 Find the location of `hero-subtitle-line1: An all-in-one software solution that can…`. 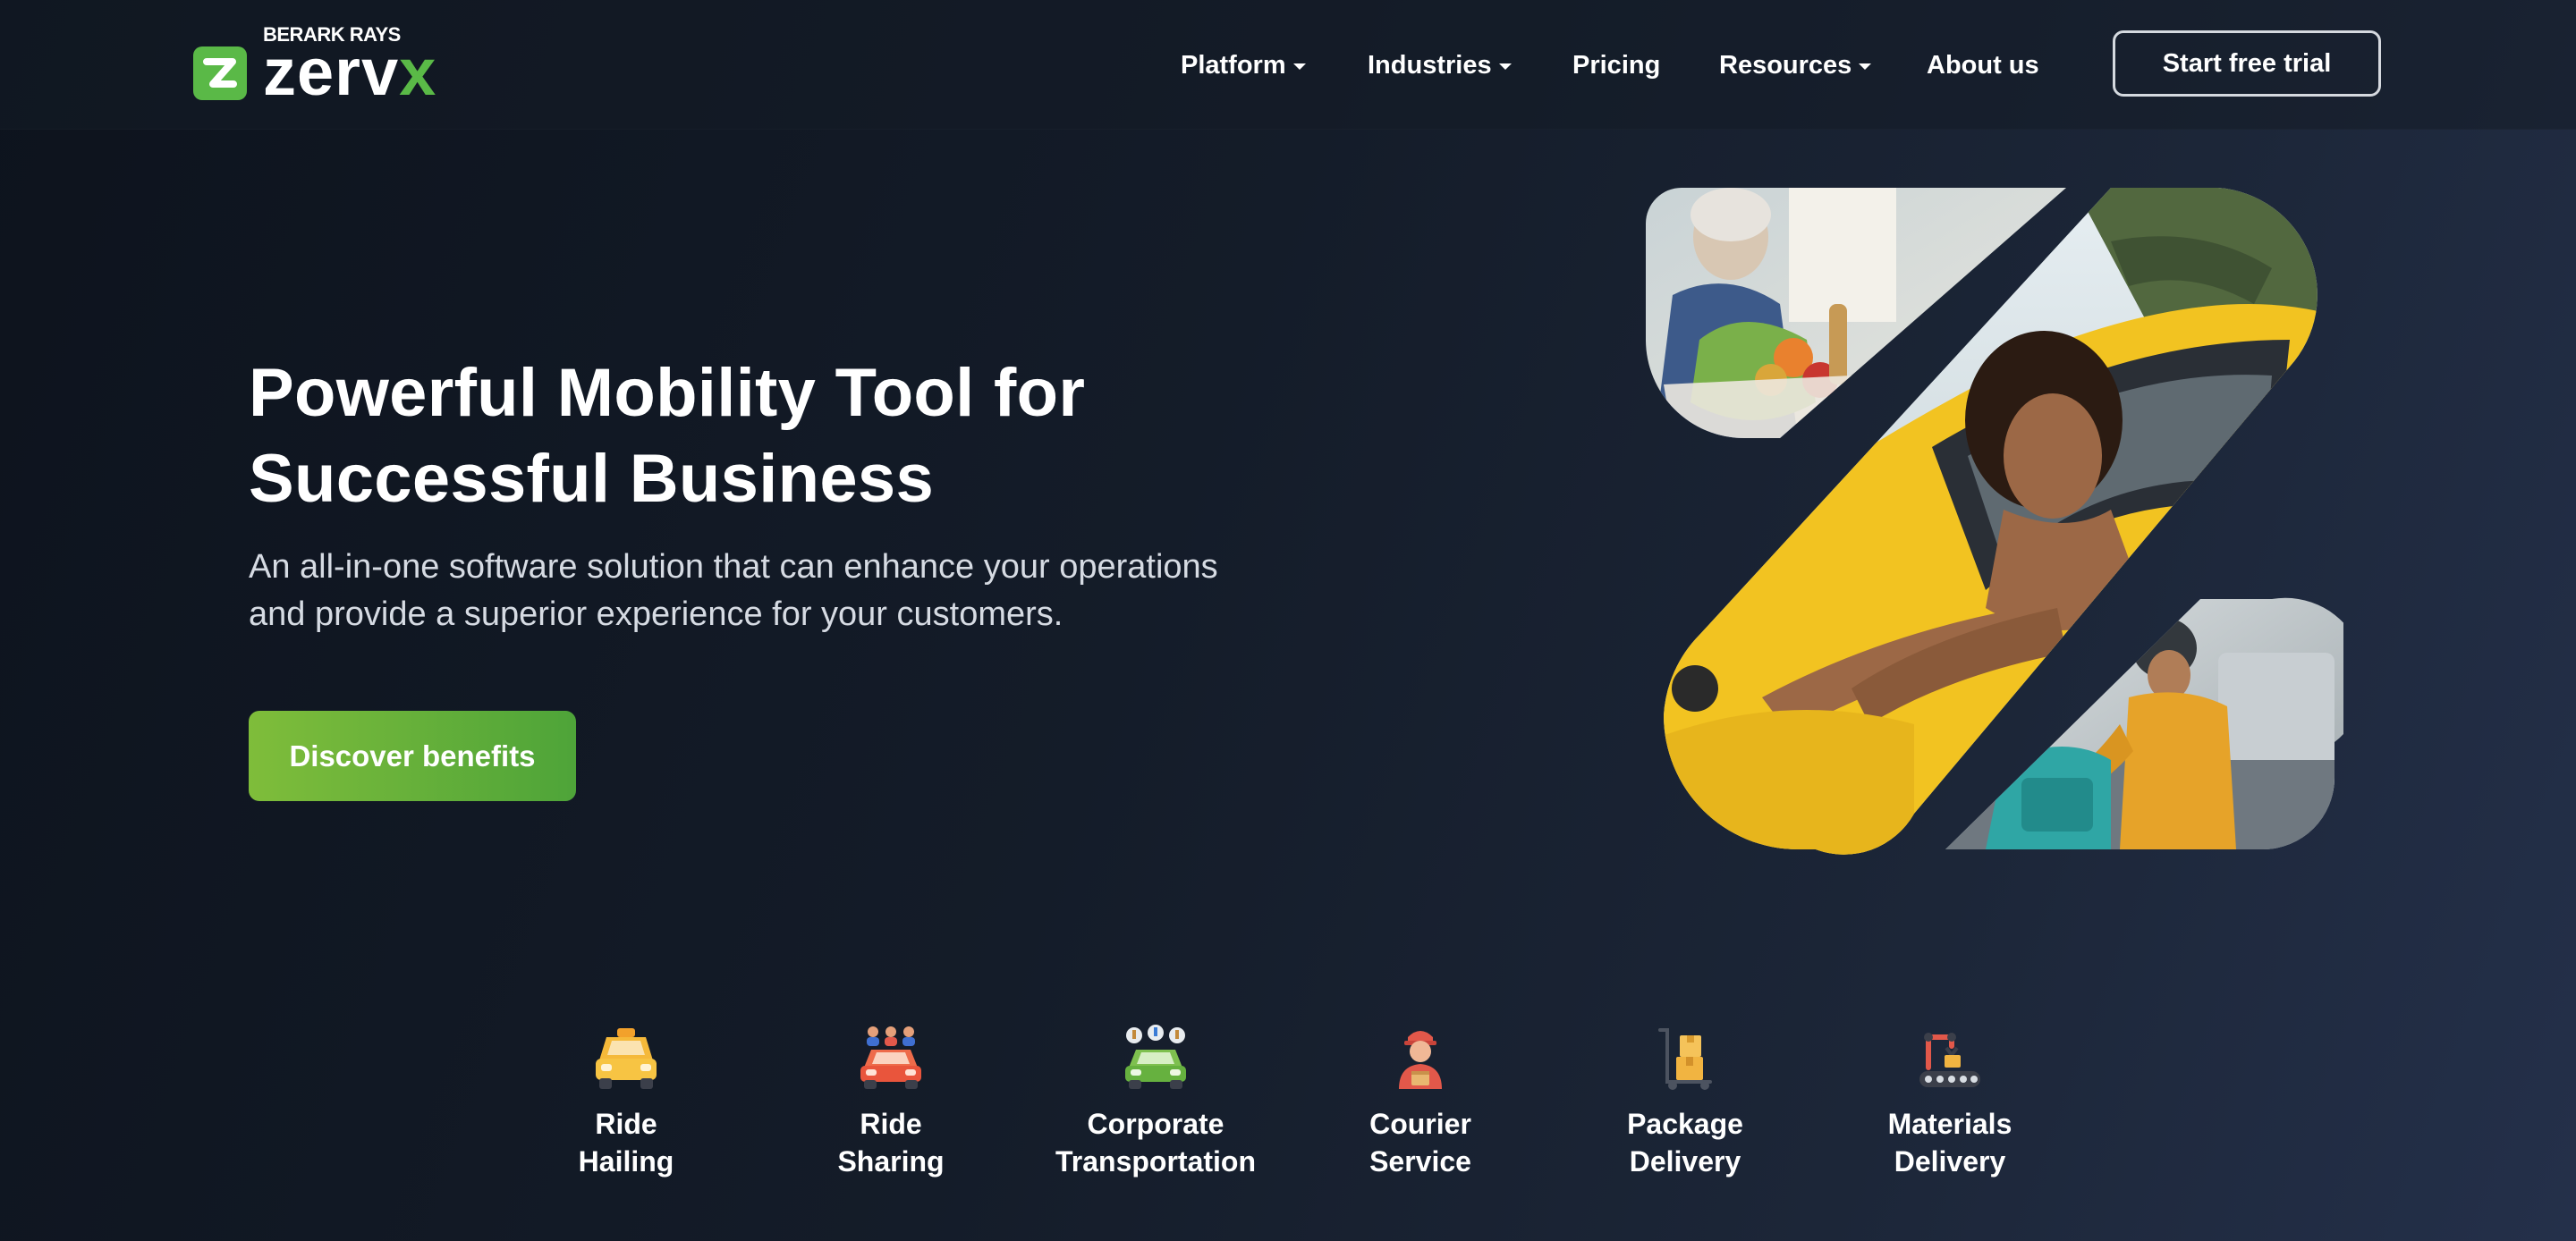

hero-subtitle-line1: An all-in-one software solution that can… is located at coordinates (733, 567).